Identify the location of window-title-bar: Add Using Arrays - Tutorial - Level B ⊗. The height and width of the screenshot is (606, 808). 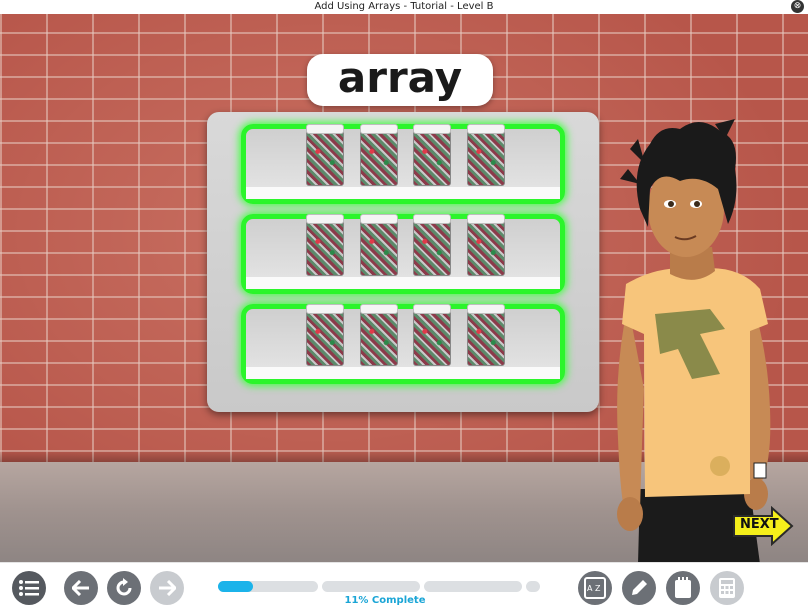
(404, 7).